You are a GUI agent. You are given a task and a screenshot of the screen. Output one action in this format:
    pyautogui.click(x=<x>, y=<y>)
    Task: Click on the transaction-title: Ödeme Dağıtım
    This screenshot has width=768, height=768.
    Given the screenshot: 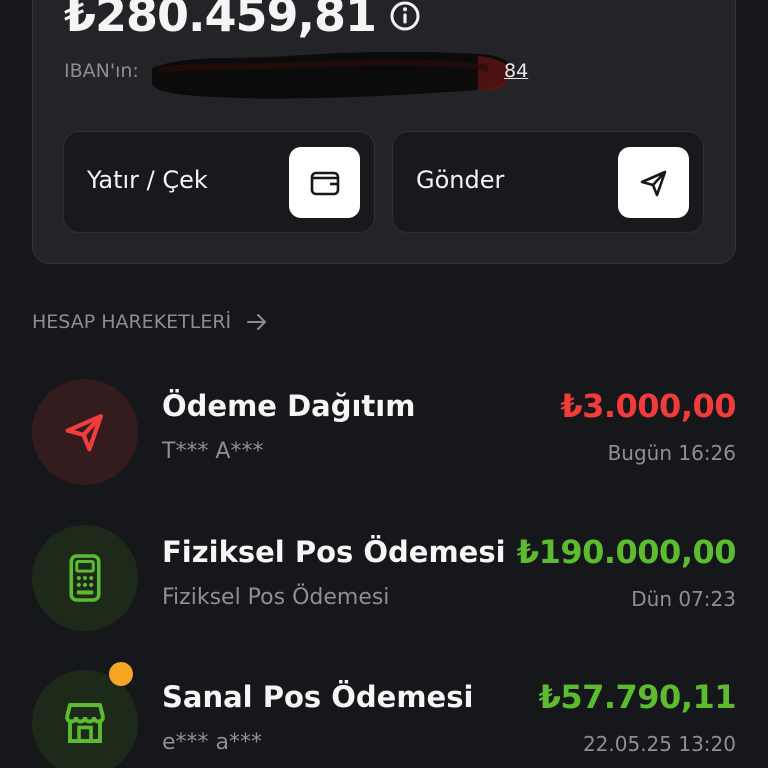 What is the action you would take?
    pyautogui.click(x=289, y=406)
    